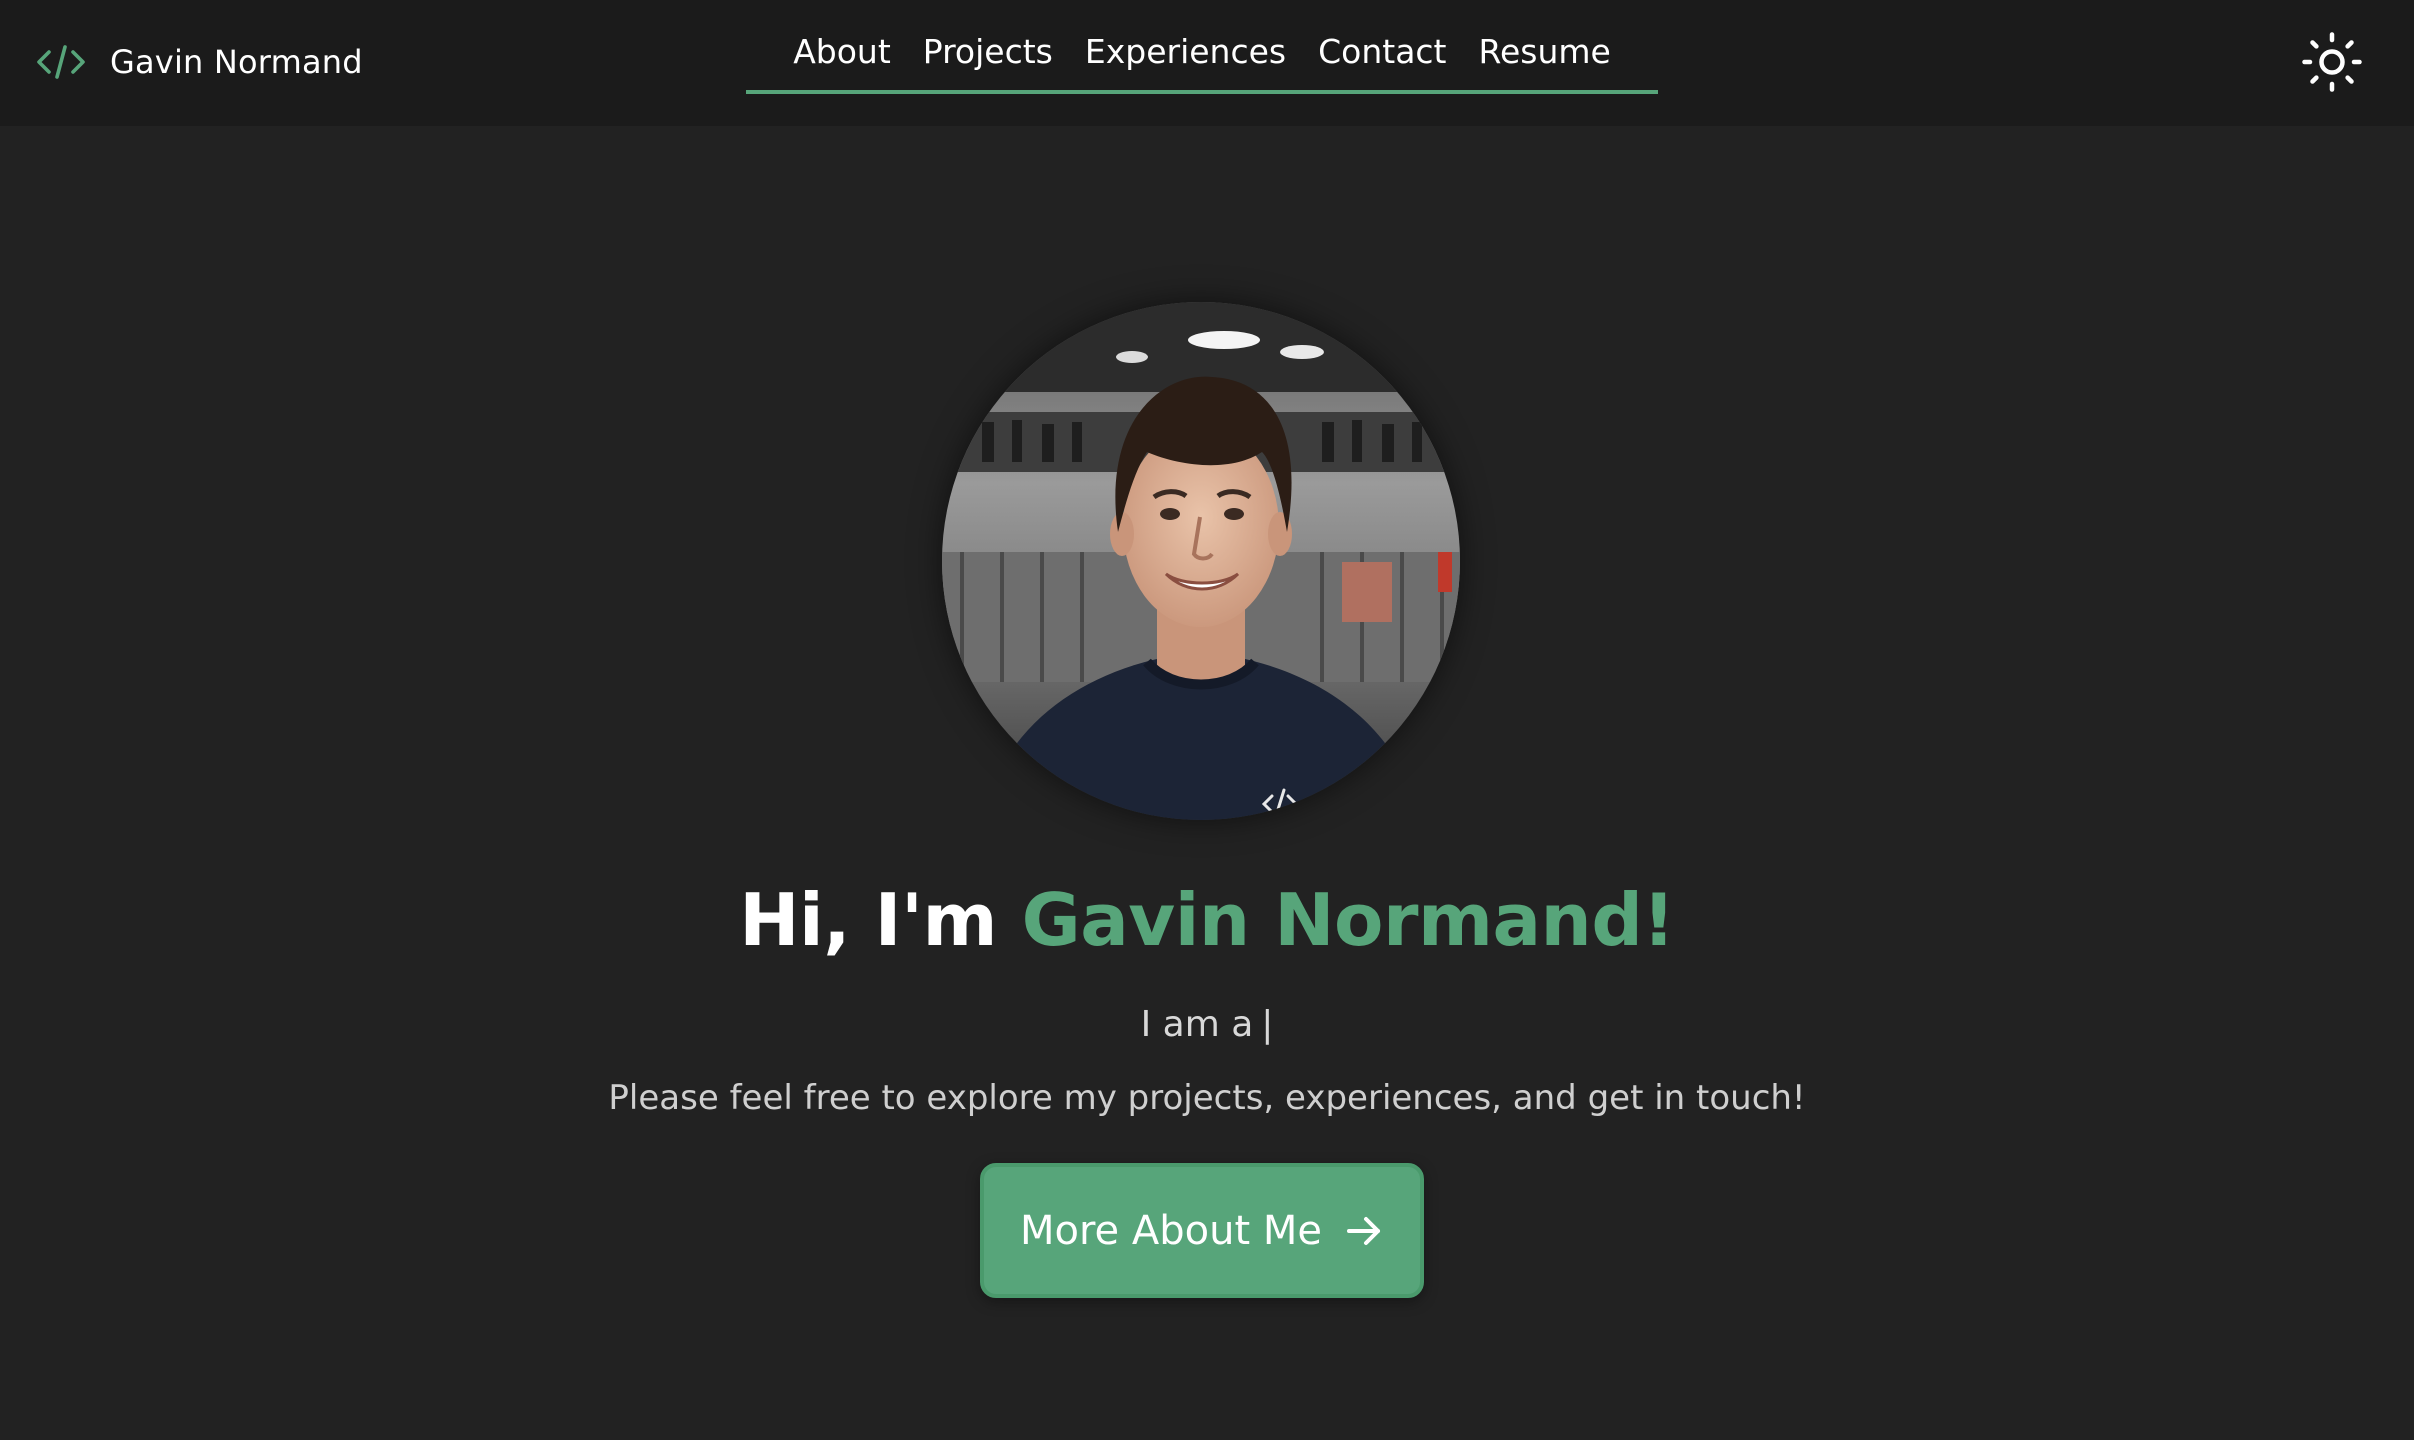 This screenshot has width=2414, height=1440. What do you see at coordinates (61, 62) in the screenshot?
I see `code-icon` at bounding box center [61, 62].